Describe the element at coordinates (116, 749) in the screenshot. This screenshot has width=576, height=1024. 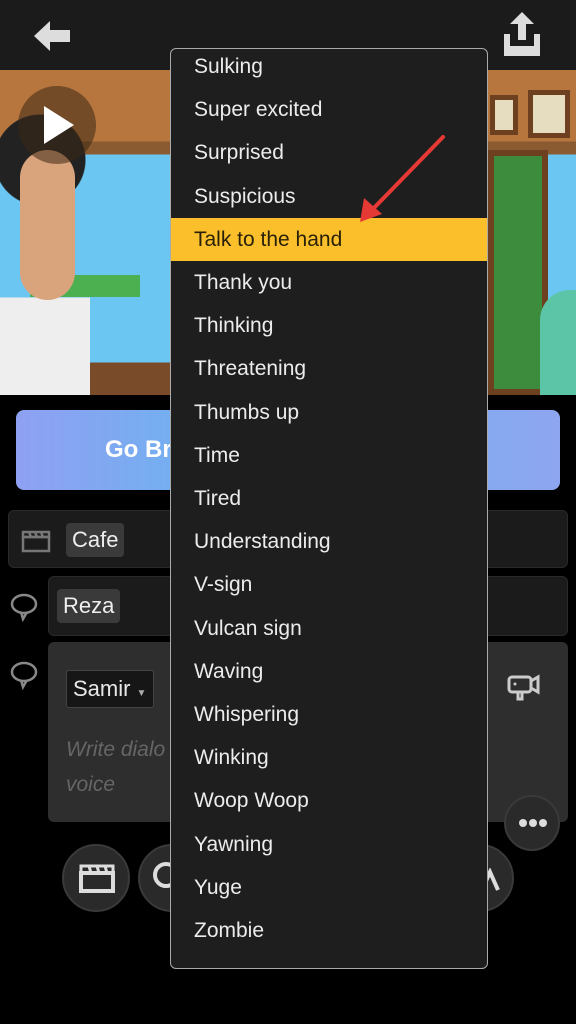
I see `placeholder-text: Write dialo` at that location.